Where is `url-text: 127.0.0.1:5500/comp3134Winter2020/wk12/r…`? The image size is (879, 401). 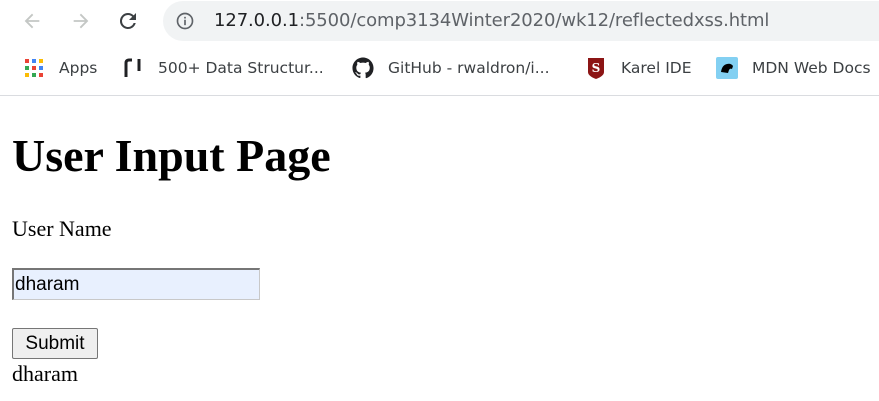 url-text: 127.0.0.1:5500/comp3134Winter2020/wk12/r… is located at coordinates (491, 21).